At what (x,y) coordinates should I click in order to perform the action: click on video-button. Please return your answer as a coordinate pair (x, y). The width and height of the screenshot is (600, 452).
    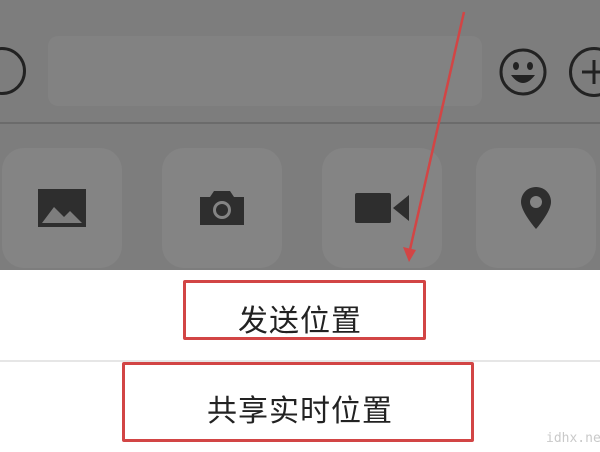
    Looking at the image, I should click on (382, 208).